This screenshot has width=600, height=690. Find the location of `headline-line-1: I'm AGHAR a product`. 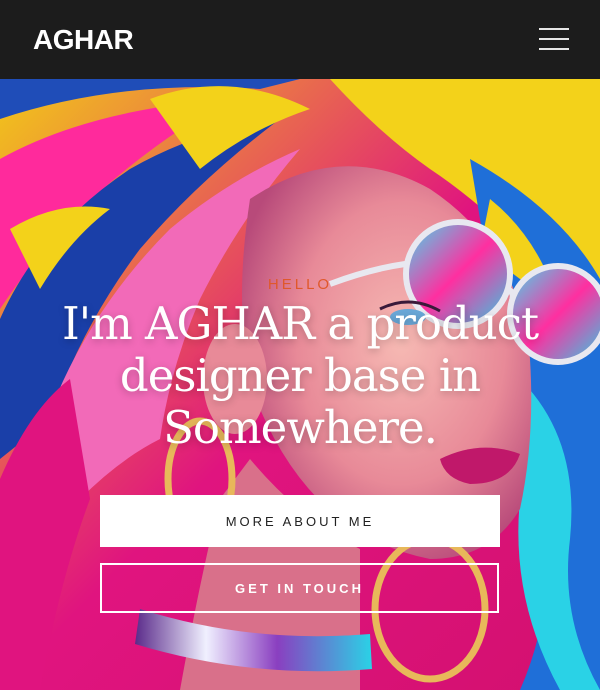

headline-line-1: I'm AGHAR a product is located at coordinates (300, 323).